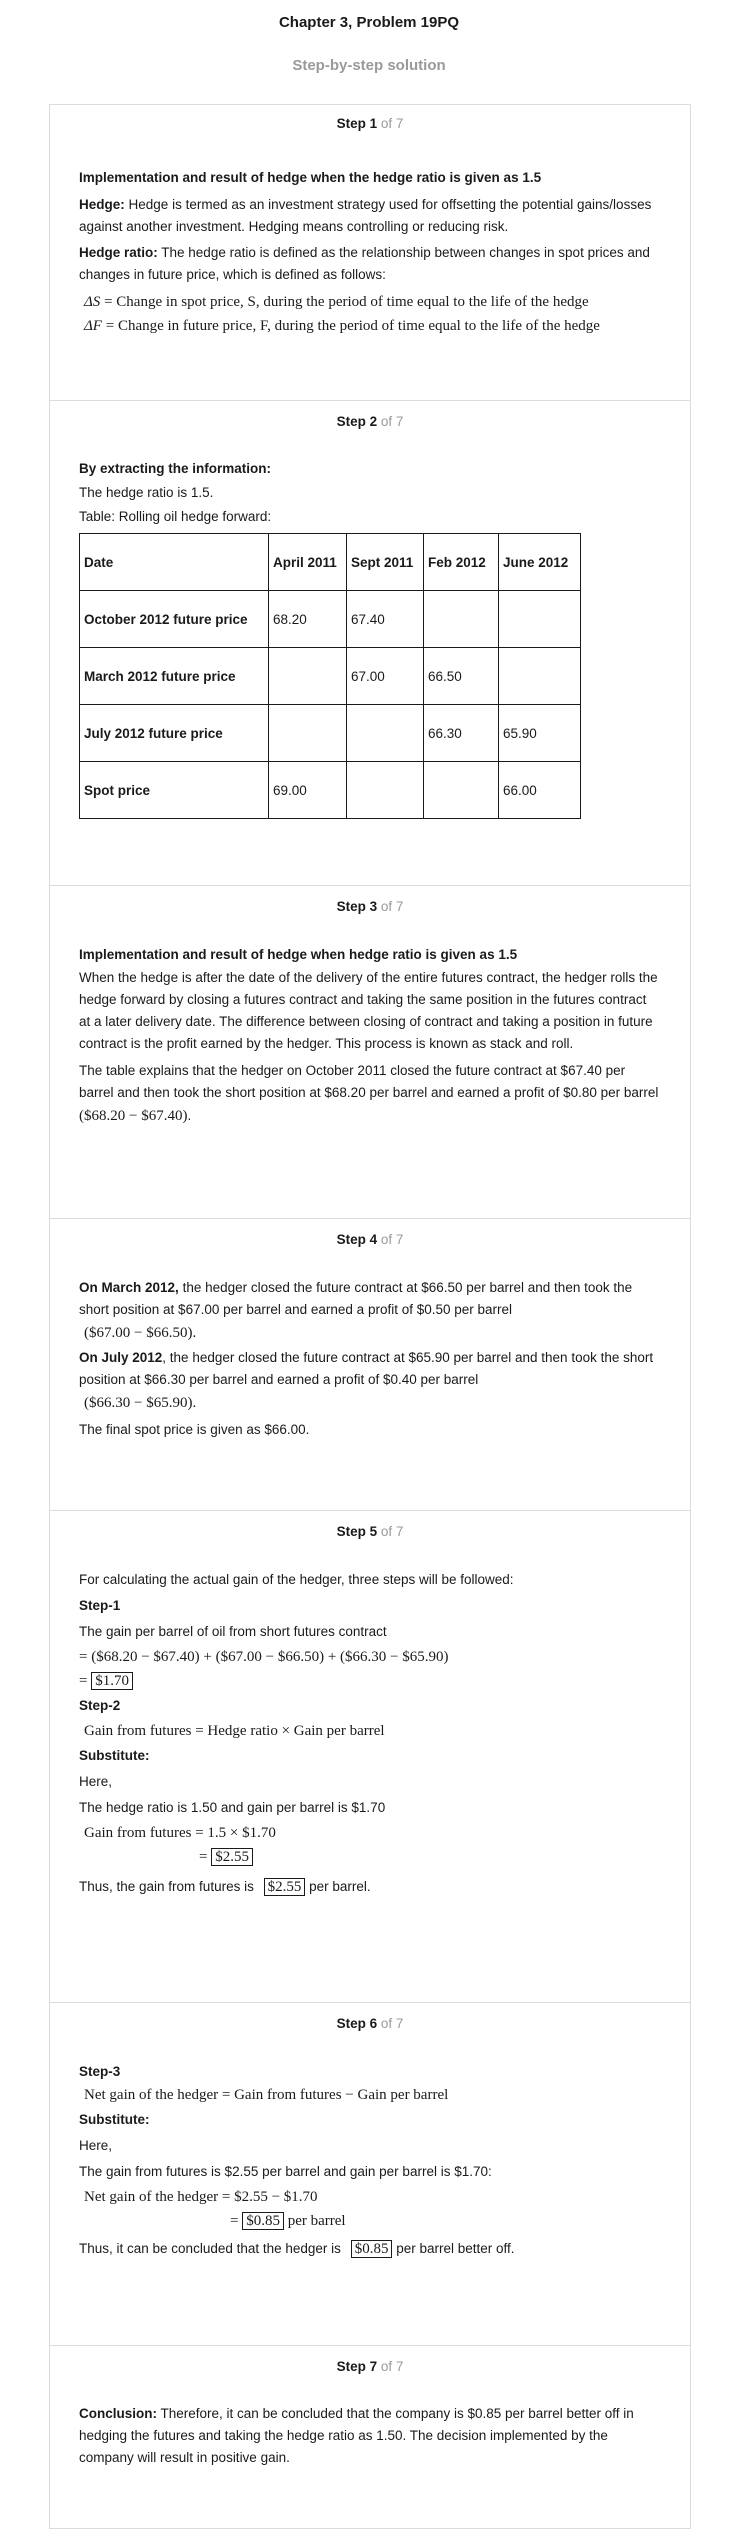 The image size is (738, 2544). I want to click on table-cell: 65.90, so click(539, 733).